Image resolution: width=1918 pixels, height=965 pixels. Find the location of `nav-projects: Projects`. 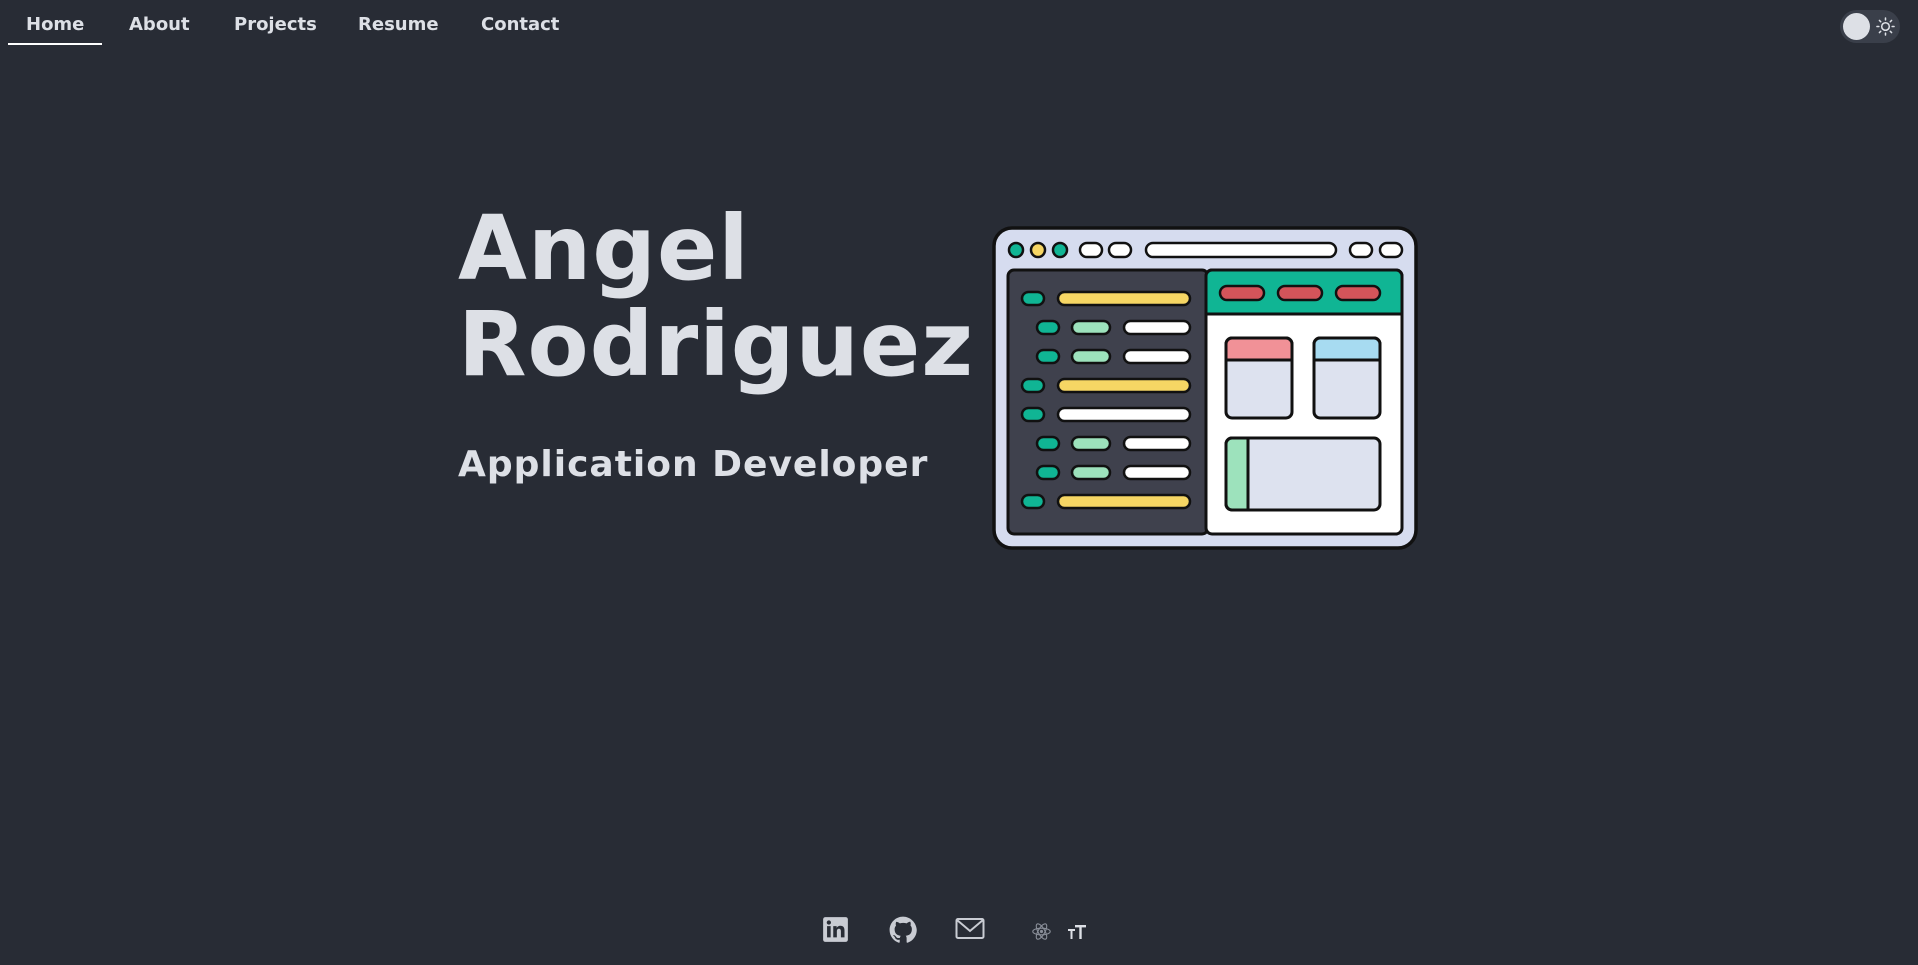

nav-projects: Projects is located at coordinates (275, 24).